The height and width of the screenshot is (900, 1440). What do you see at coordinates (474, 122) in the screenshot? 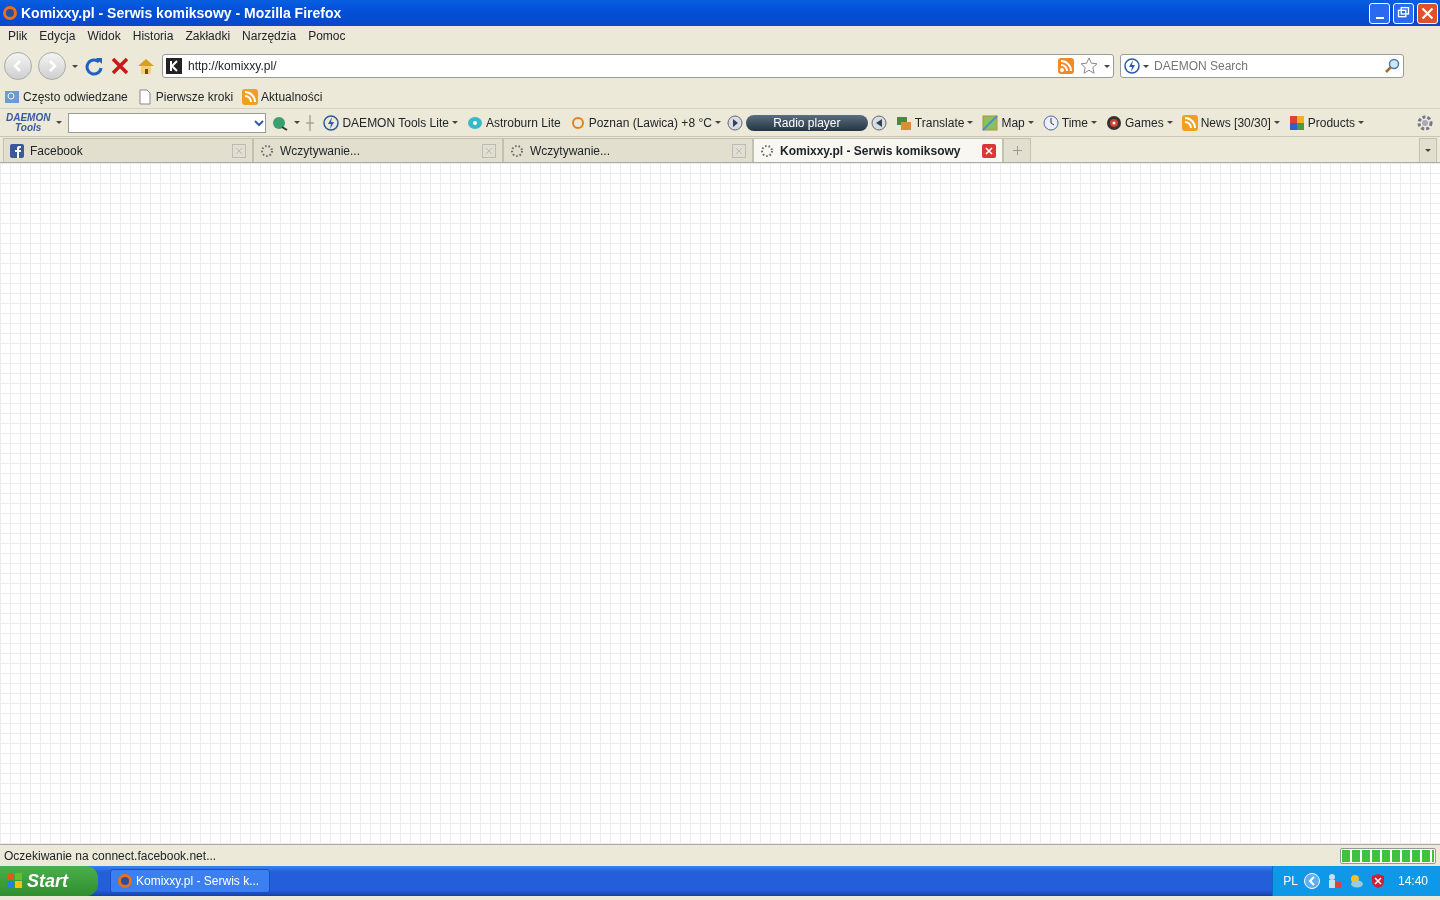
I see `disc-icon` at bounding box center [474, 122].